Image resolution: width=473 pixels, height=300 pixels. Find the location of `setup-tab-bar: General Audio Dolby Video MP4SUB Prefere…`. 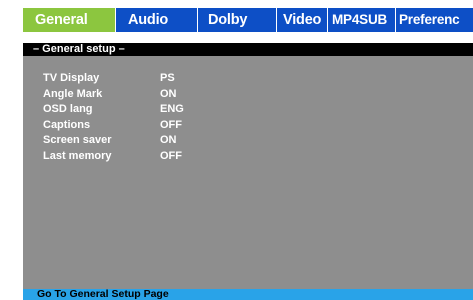

setup-tab-bar: General Audio Dolby Video MP4SUB Prefere… is located at coordinates (248, 20).